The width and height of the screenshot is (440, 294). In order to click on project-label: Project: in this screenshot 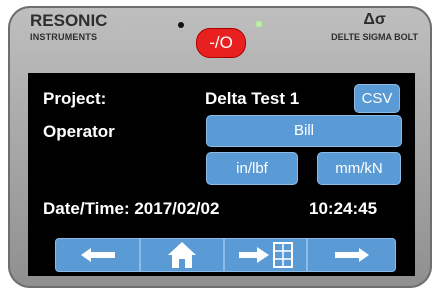, I will do `click(75, 98)`.